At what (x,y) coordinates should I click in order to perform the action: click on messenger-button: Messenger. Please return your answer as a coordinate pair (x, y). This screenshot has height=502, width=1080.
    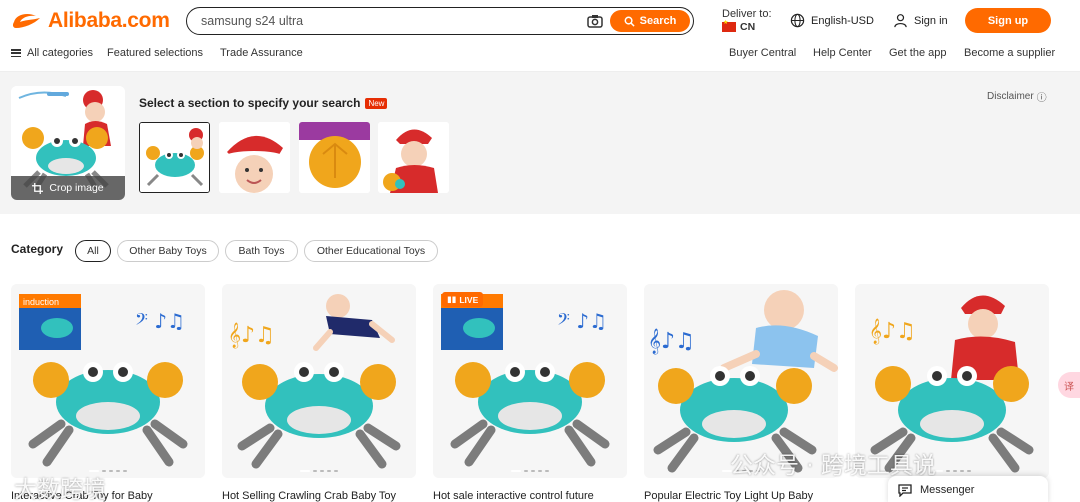
    Looking at the image, I should click on (968, 489).